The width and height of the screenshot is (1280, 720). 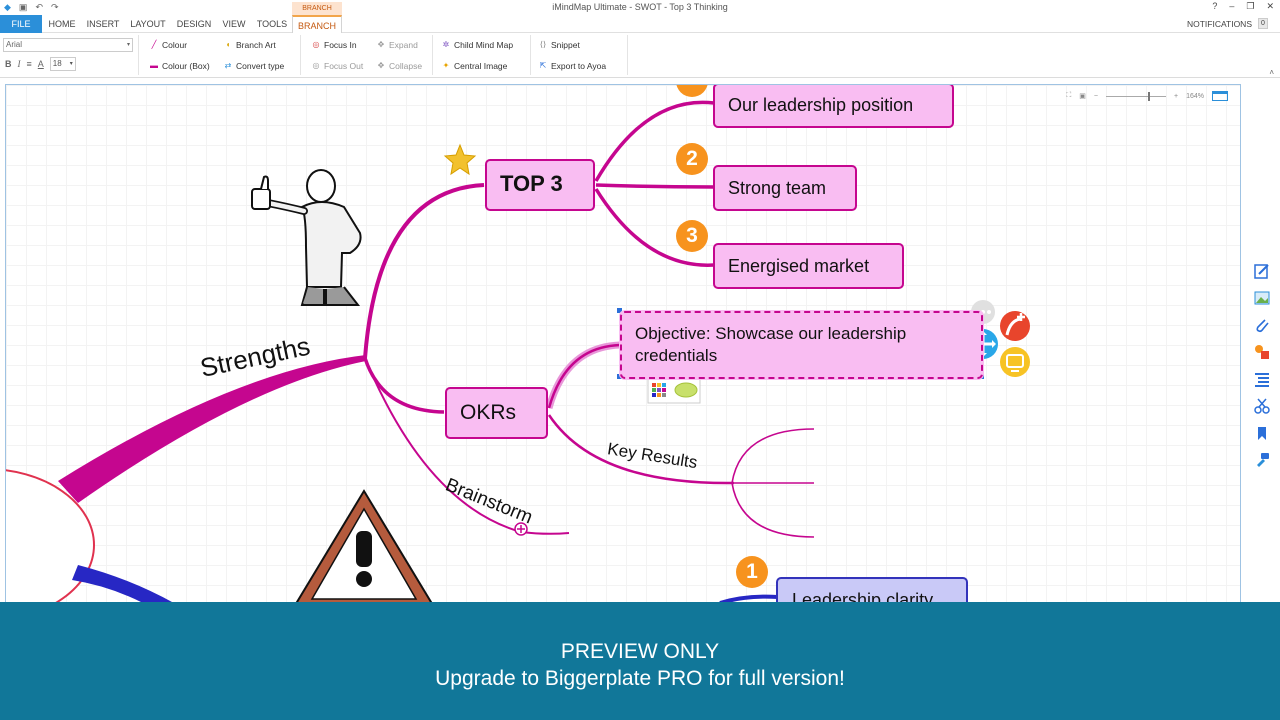 What do you see at coordinates (260, 66) in the screenshot?
I see `convert-type-label: Convert type` at bounding box center [260, 66].